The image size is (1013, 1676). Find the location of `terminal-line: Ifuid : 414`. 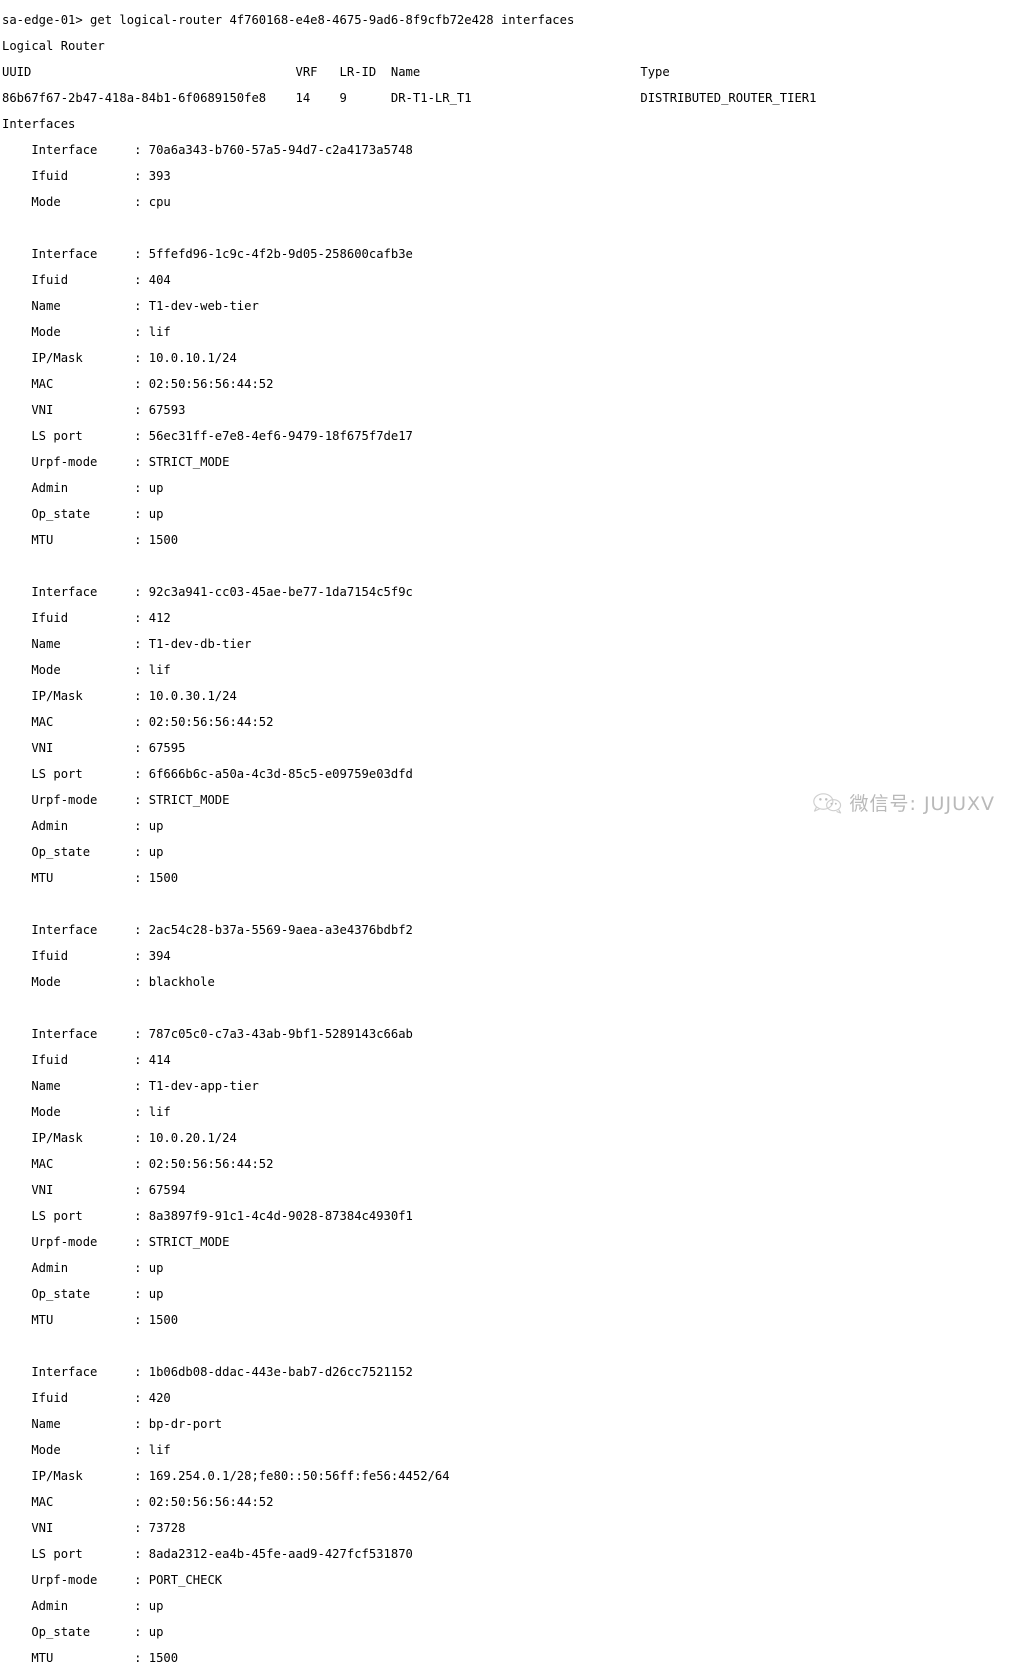

terminal-line: Ifuid : 414 is located at coordinates (86, 1060).